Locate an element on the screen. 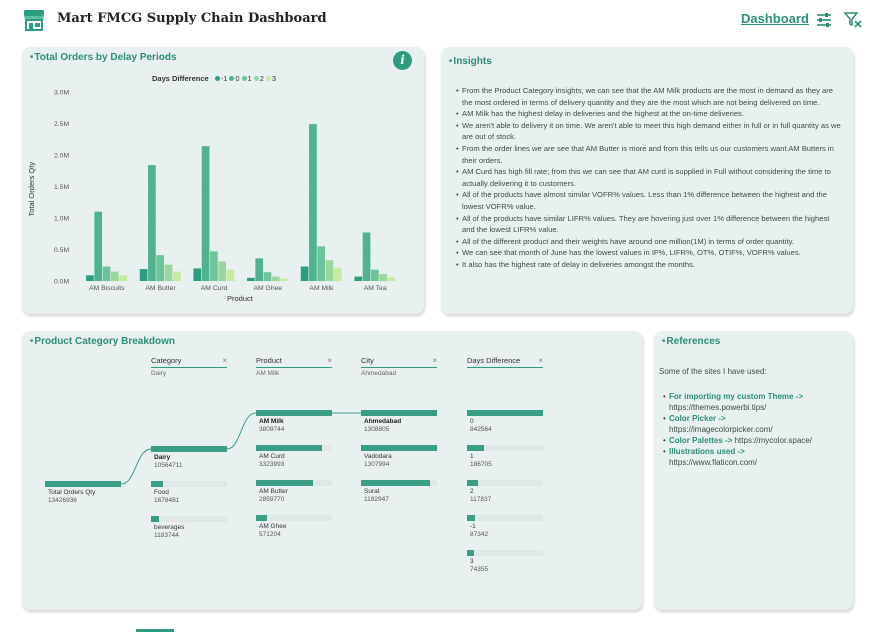 The height and width of the screenshot is (632, 876). tree-node: Dairy 10564711 is located at coordinates (189, 459).